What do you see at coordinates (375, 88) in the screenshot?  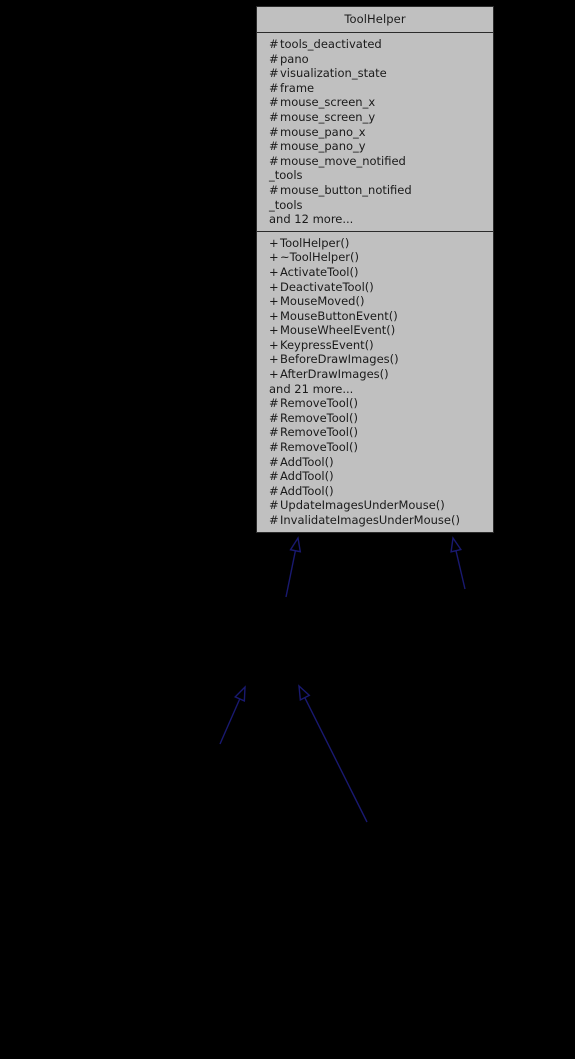 I see `attribute-row: #frame` at bounding box center [375, 88].